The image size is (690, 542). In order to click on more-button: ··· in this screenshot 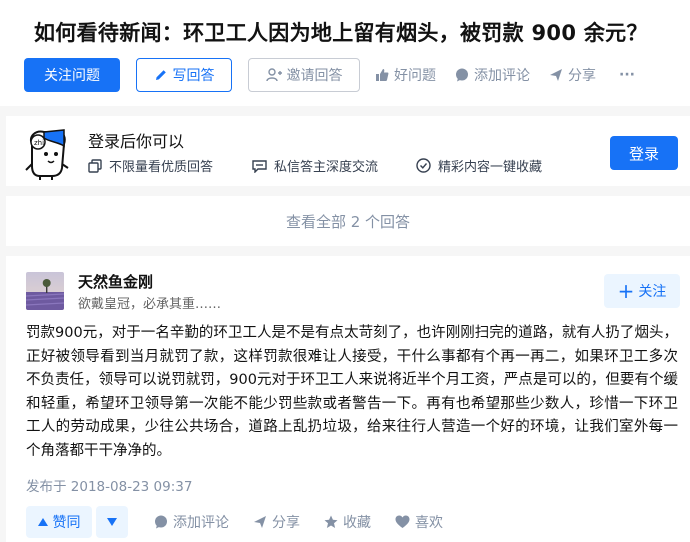, I will do `click(627, 75)`.